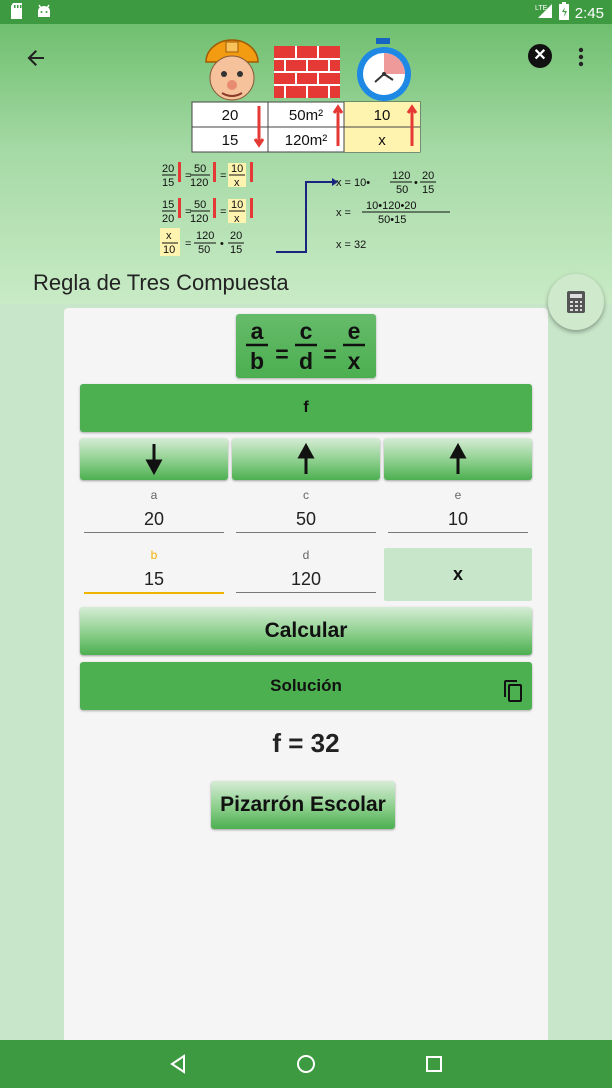 Image resolution: width=612 pixels, height=1088 pixels. I want to click on field-e-input: 10, so click(458, 519).